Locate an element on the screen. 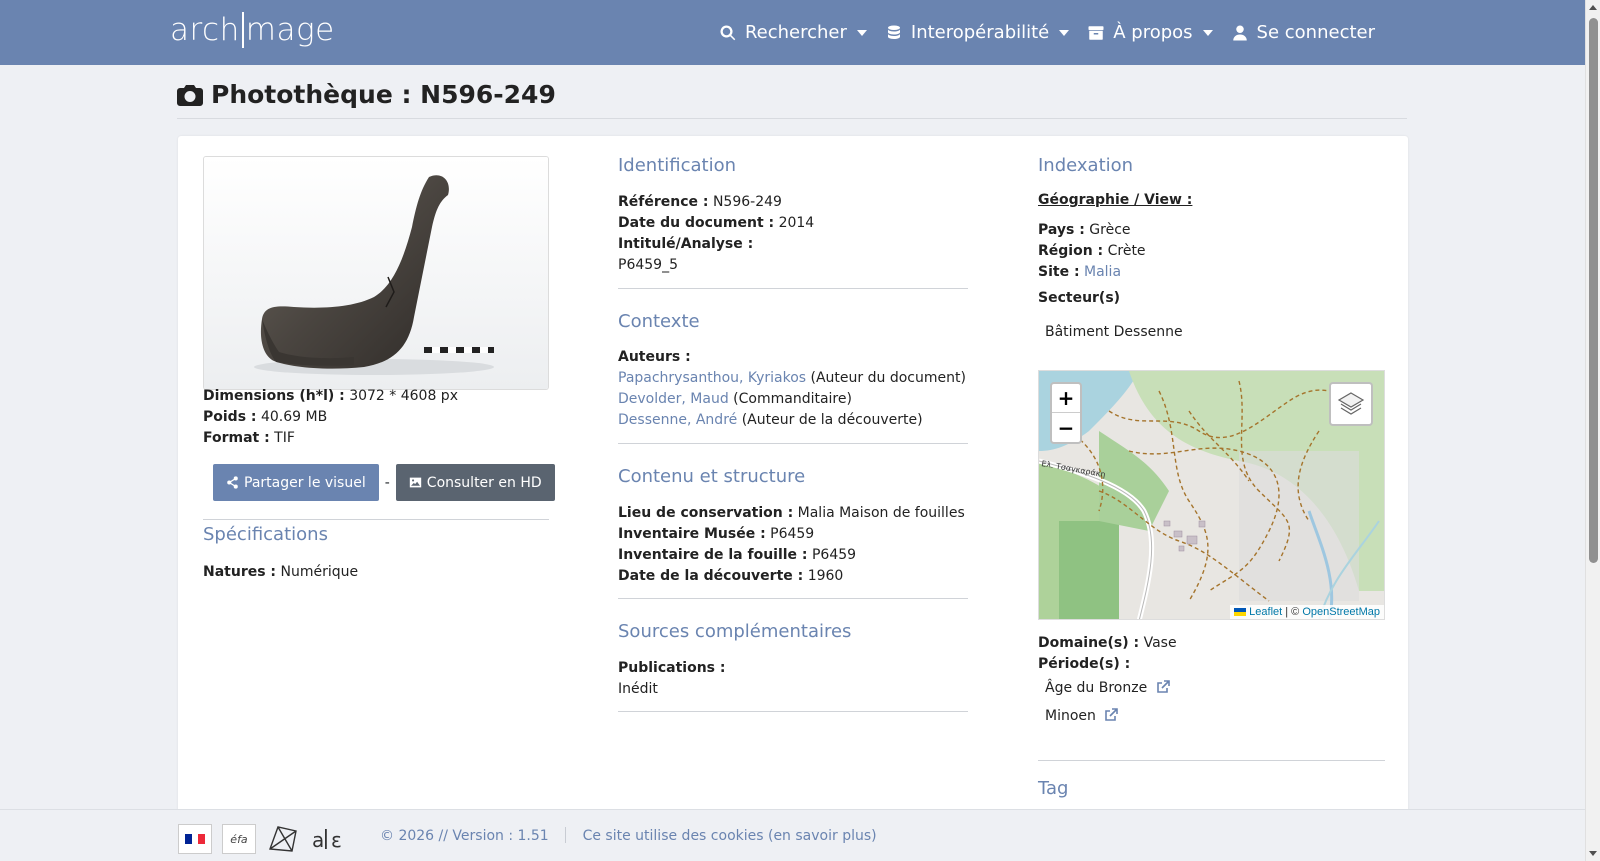 Image resolution: width=1600 pixels, height=861 pixels. poids-row: Poids : 40.69 MB is located at coordinates (330, 417).